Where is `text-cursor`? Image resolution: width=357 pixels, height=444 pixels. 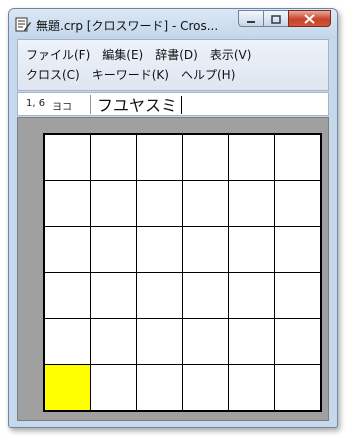
text-cursor is located at coordinates (181, 105).